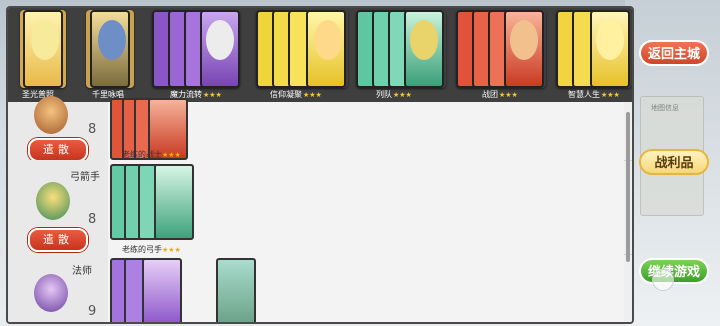 The image size is (720, 326). Describe the element at coordinates (610, 40) in the screenshot. I see `lightbulb-icon` at that location.